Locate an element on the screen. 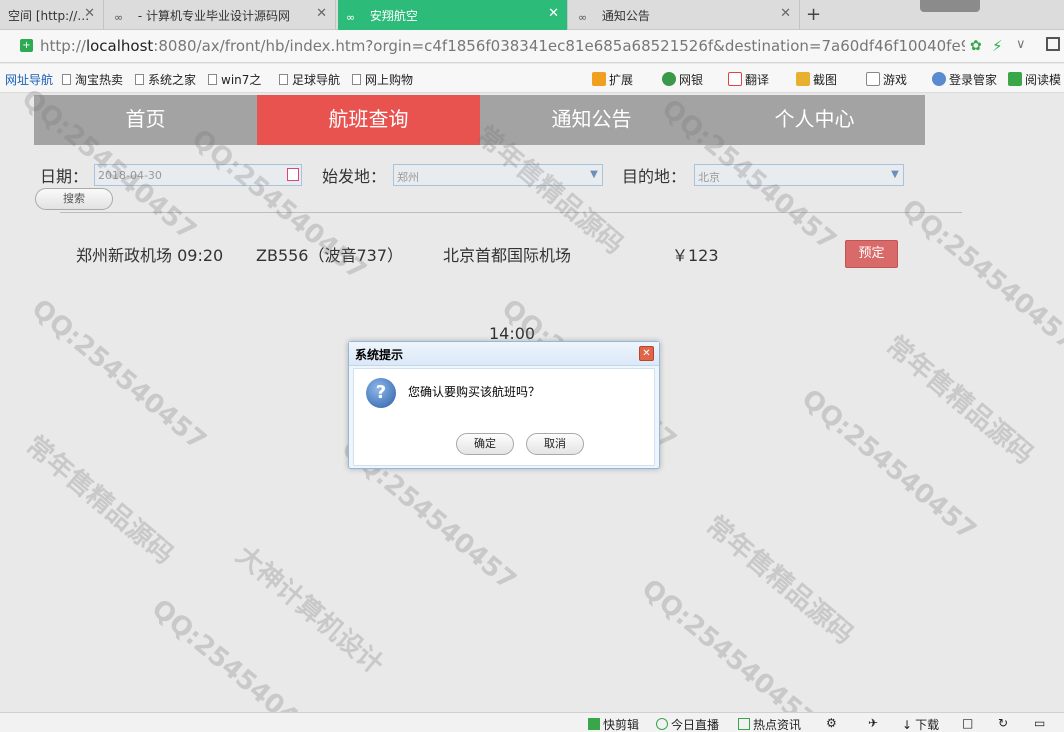 The height and width of the screenshot is (732, 1064). bookmark-item: 系统之家 is located at coordinates (165, 79).